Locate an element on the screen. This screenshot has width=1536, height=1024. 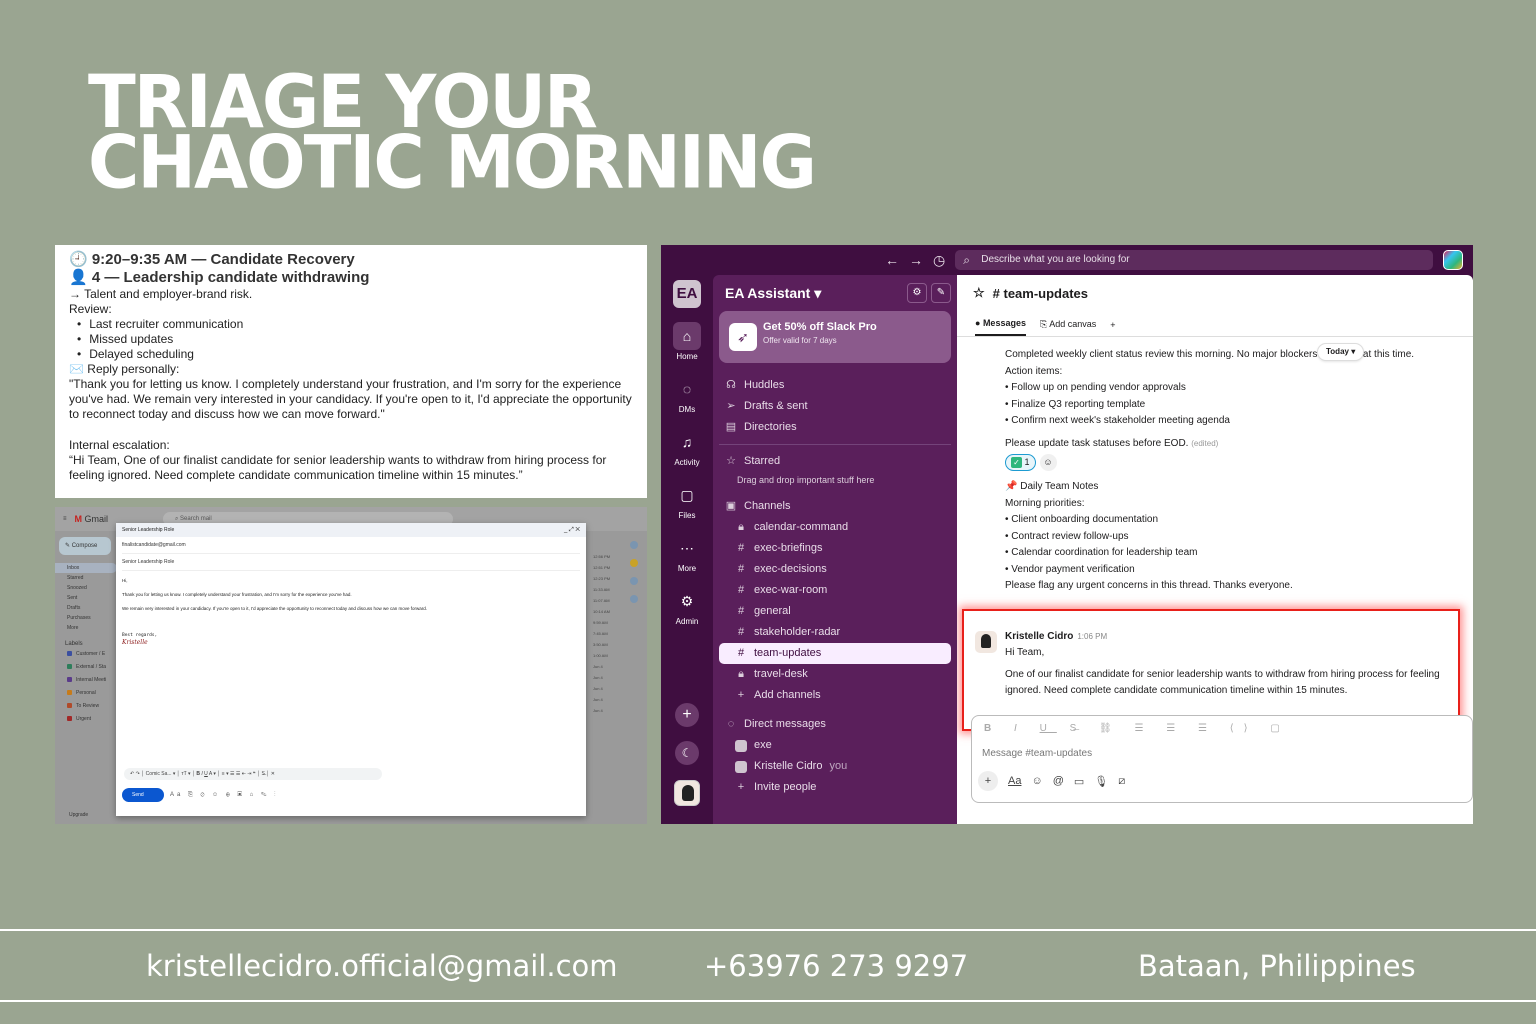
subject-field: Senior Leadership Role is located at coordinates (351, 562).